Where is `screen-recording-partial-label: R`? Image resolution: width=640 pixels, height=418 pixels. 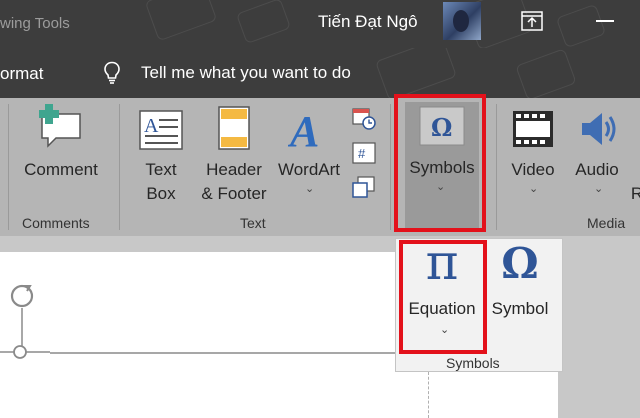 screen-recording-partial-label: R is located at coordinates (635, 194).